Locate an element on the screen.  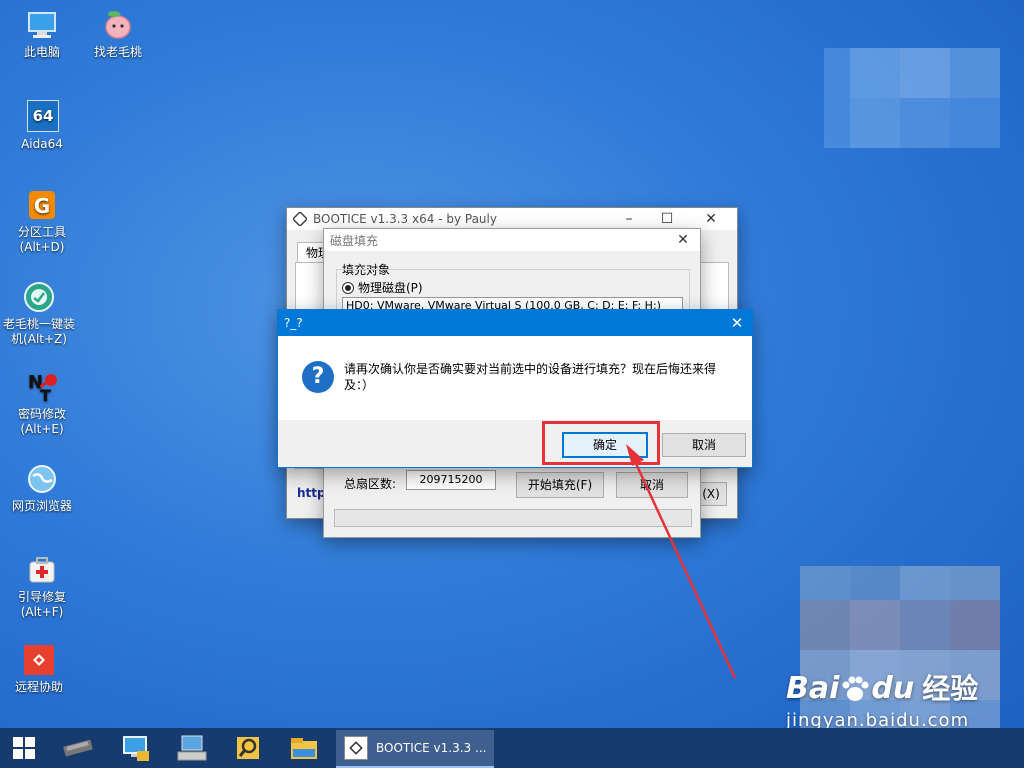
one-click-install-icon is located at coordinates (39, 297).